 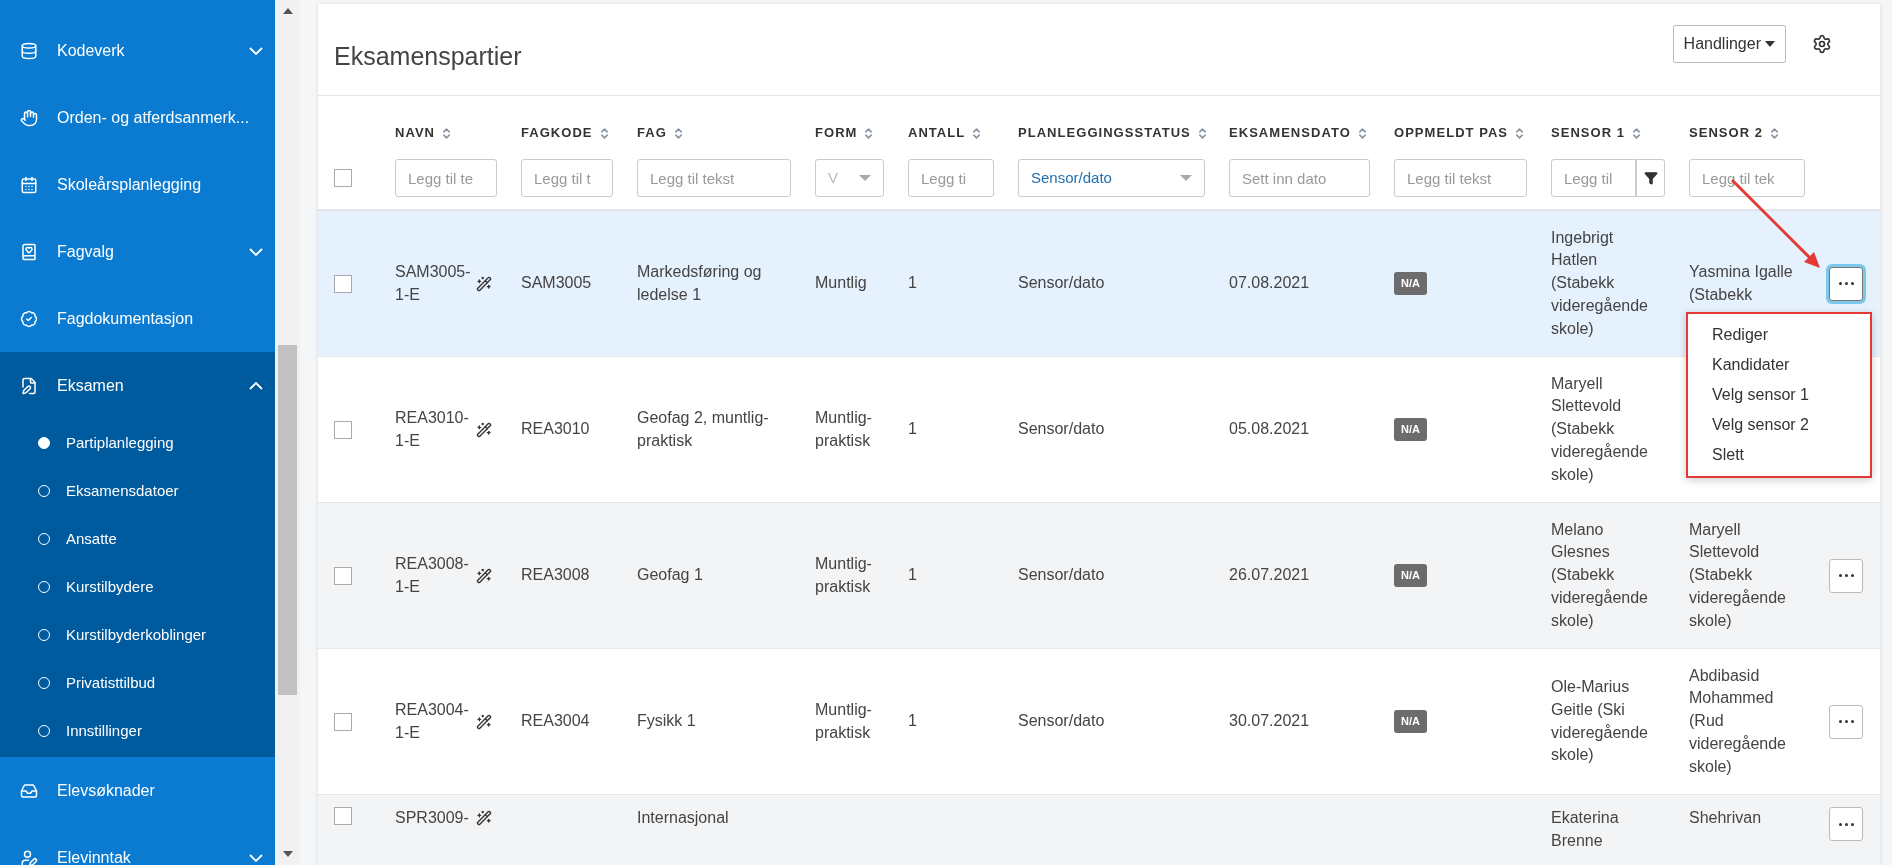 What do you see at coordinates (652, 133) in the screenshot?
I see `column-header: FAG` at bounding box center [652, 133].